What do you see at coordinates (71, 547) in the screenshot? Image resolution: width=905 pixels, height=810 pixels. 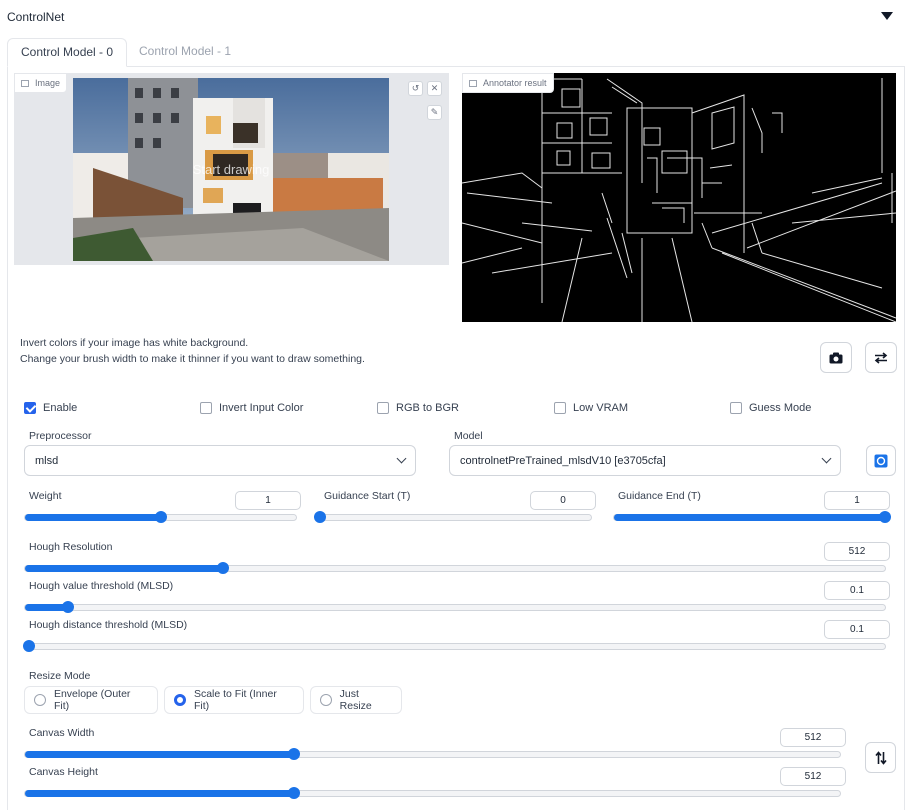 I see `hough-resolution-label: Hough Resolution` at bounding box center [71, 547].